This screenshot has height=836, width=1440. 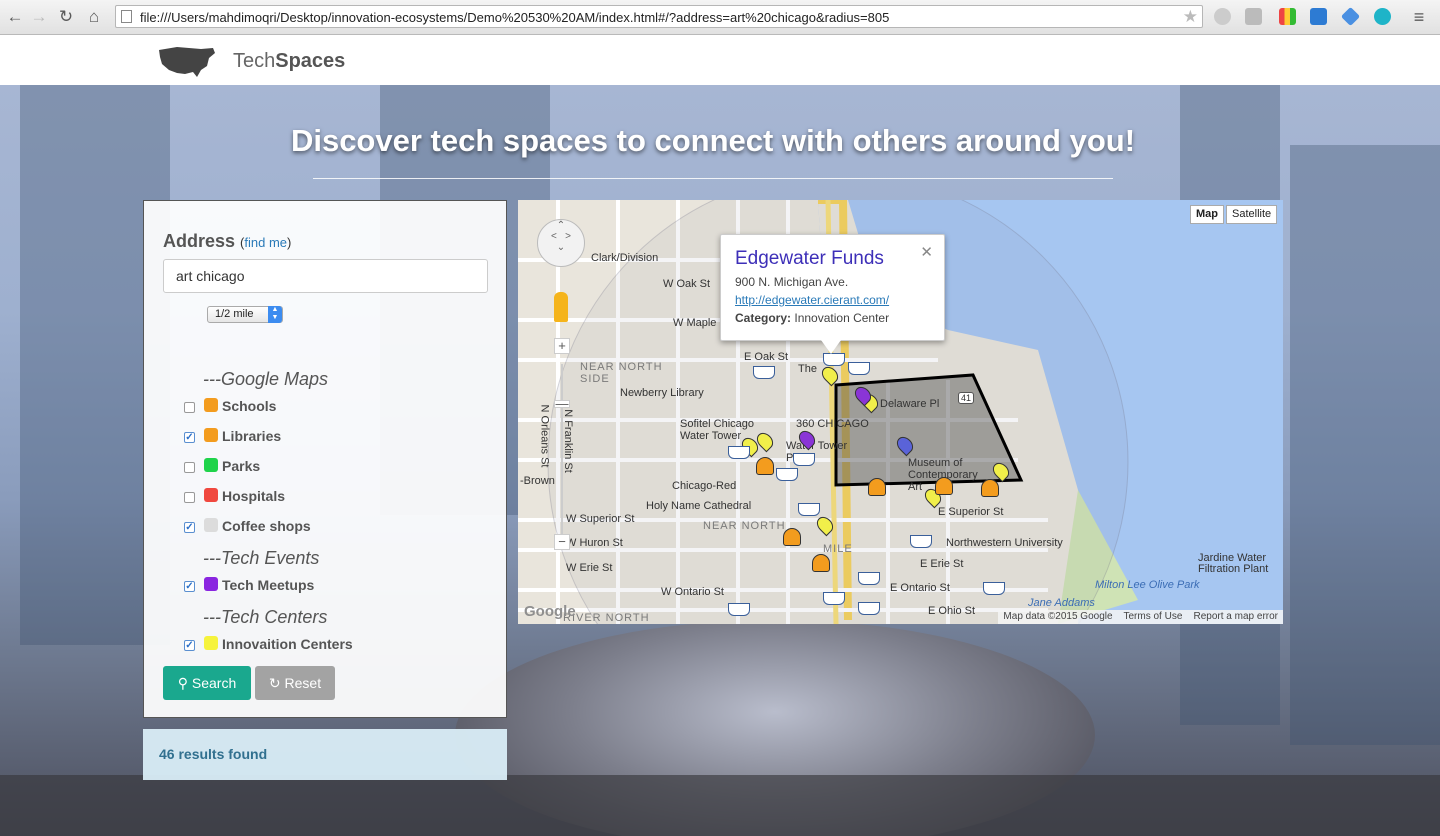 I want to click on innovation-centers-label: Innovaition Centers, so click(x=287, y=644).